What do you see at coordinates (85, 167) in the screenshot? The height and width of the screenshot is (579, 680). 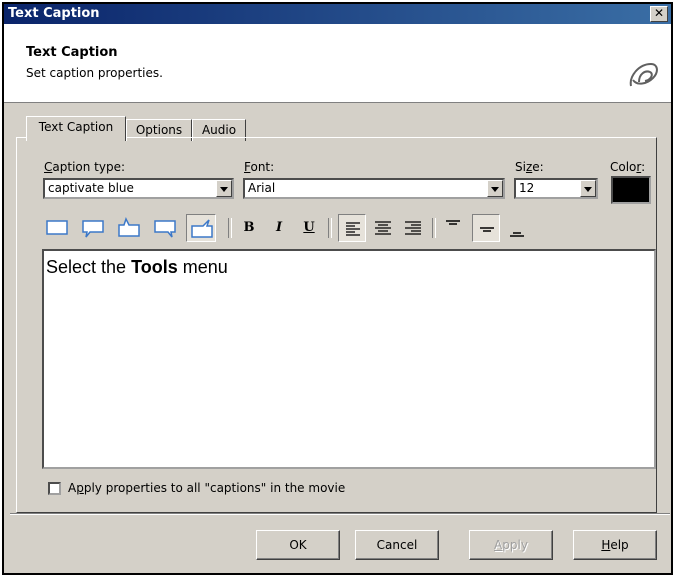 I see `caption-type-label: Caption type:` at bounding box center [85, 167].